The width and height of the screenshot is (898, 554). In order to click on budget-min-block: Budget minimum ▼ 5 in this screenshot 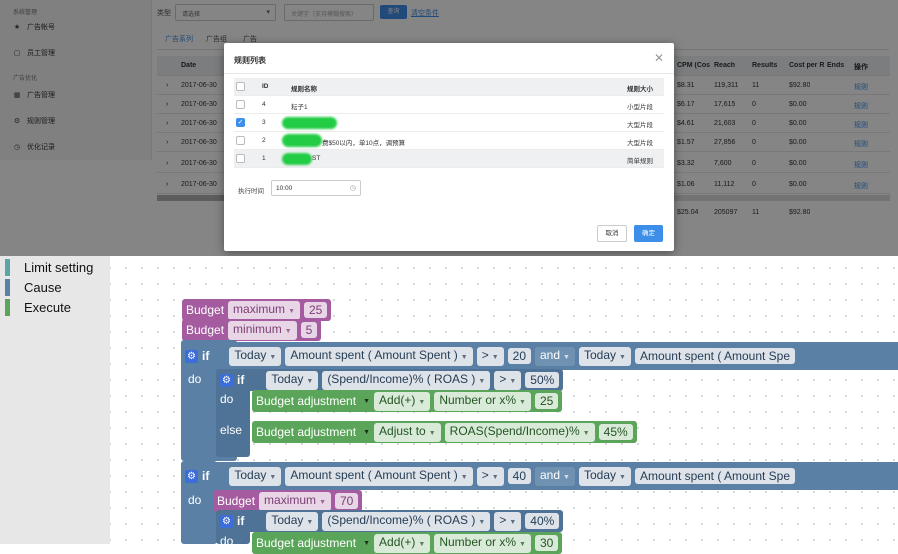, I will do `click(252, 330)`.